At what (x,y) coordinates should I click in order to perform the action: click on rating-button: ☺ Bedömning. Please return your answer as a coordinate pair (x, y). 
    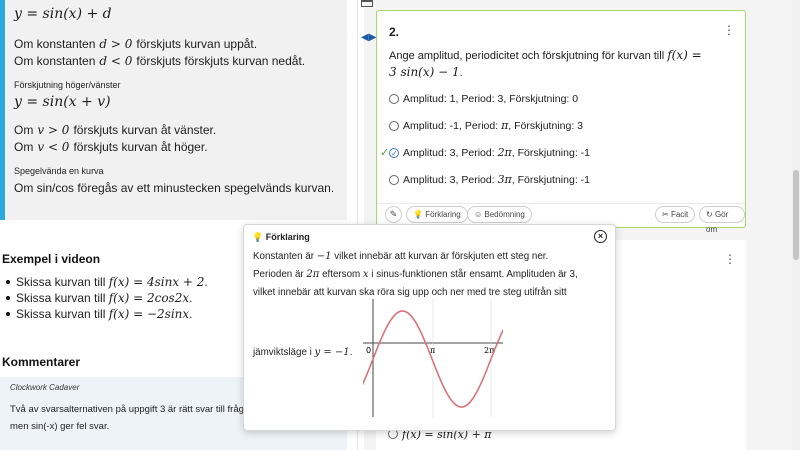
    Looking at the image, I should click on (499, 214).